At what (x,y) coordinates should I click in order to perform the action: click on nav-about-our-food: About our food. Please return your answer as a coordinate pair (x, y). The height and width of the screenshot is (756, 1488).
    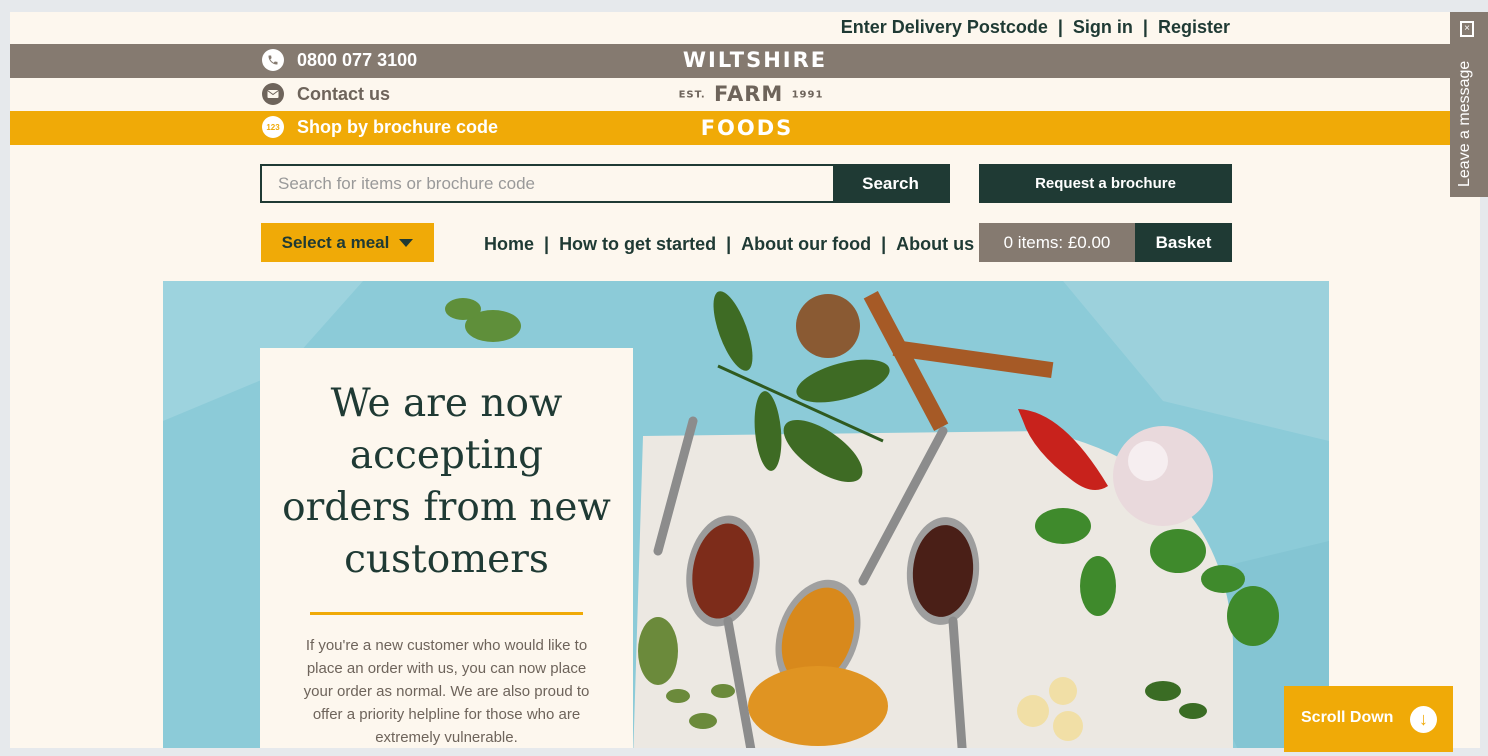
    Looking at the image, I should click on (806, 244).